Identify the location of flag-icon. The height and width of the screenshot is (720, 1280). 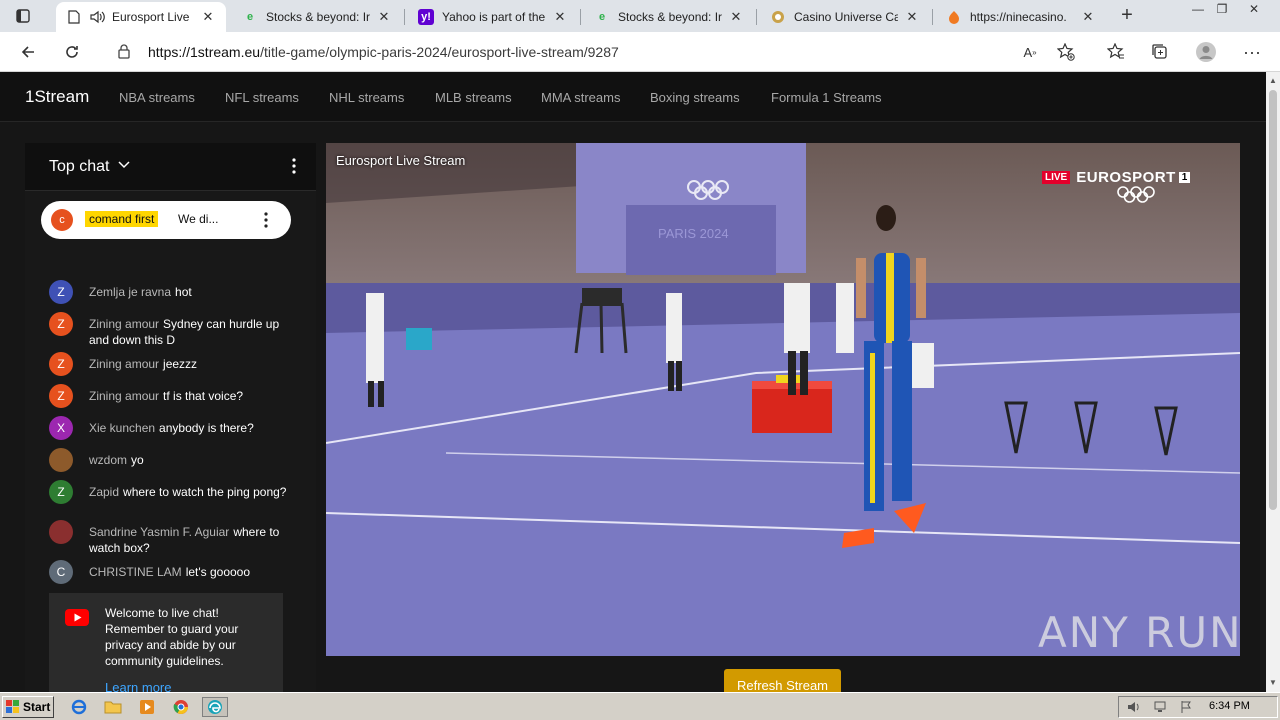
(1186, 708).